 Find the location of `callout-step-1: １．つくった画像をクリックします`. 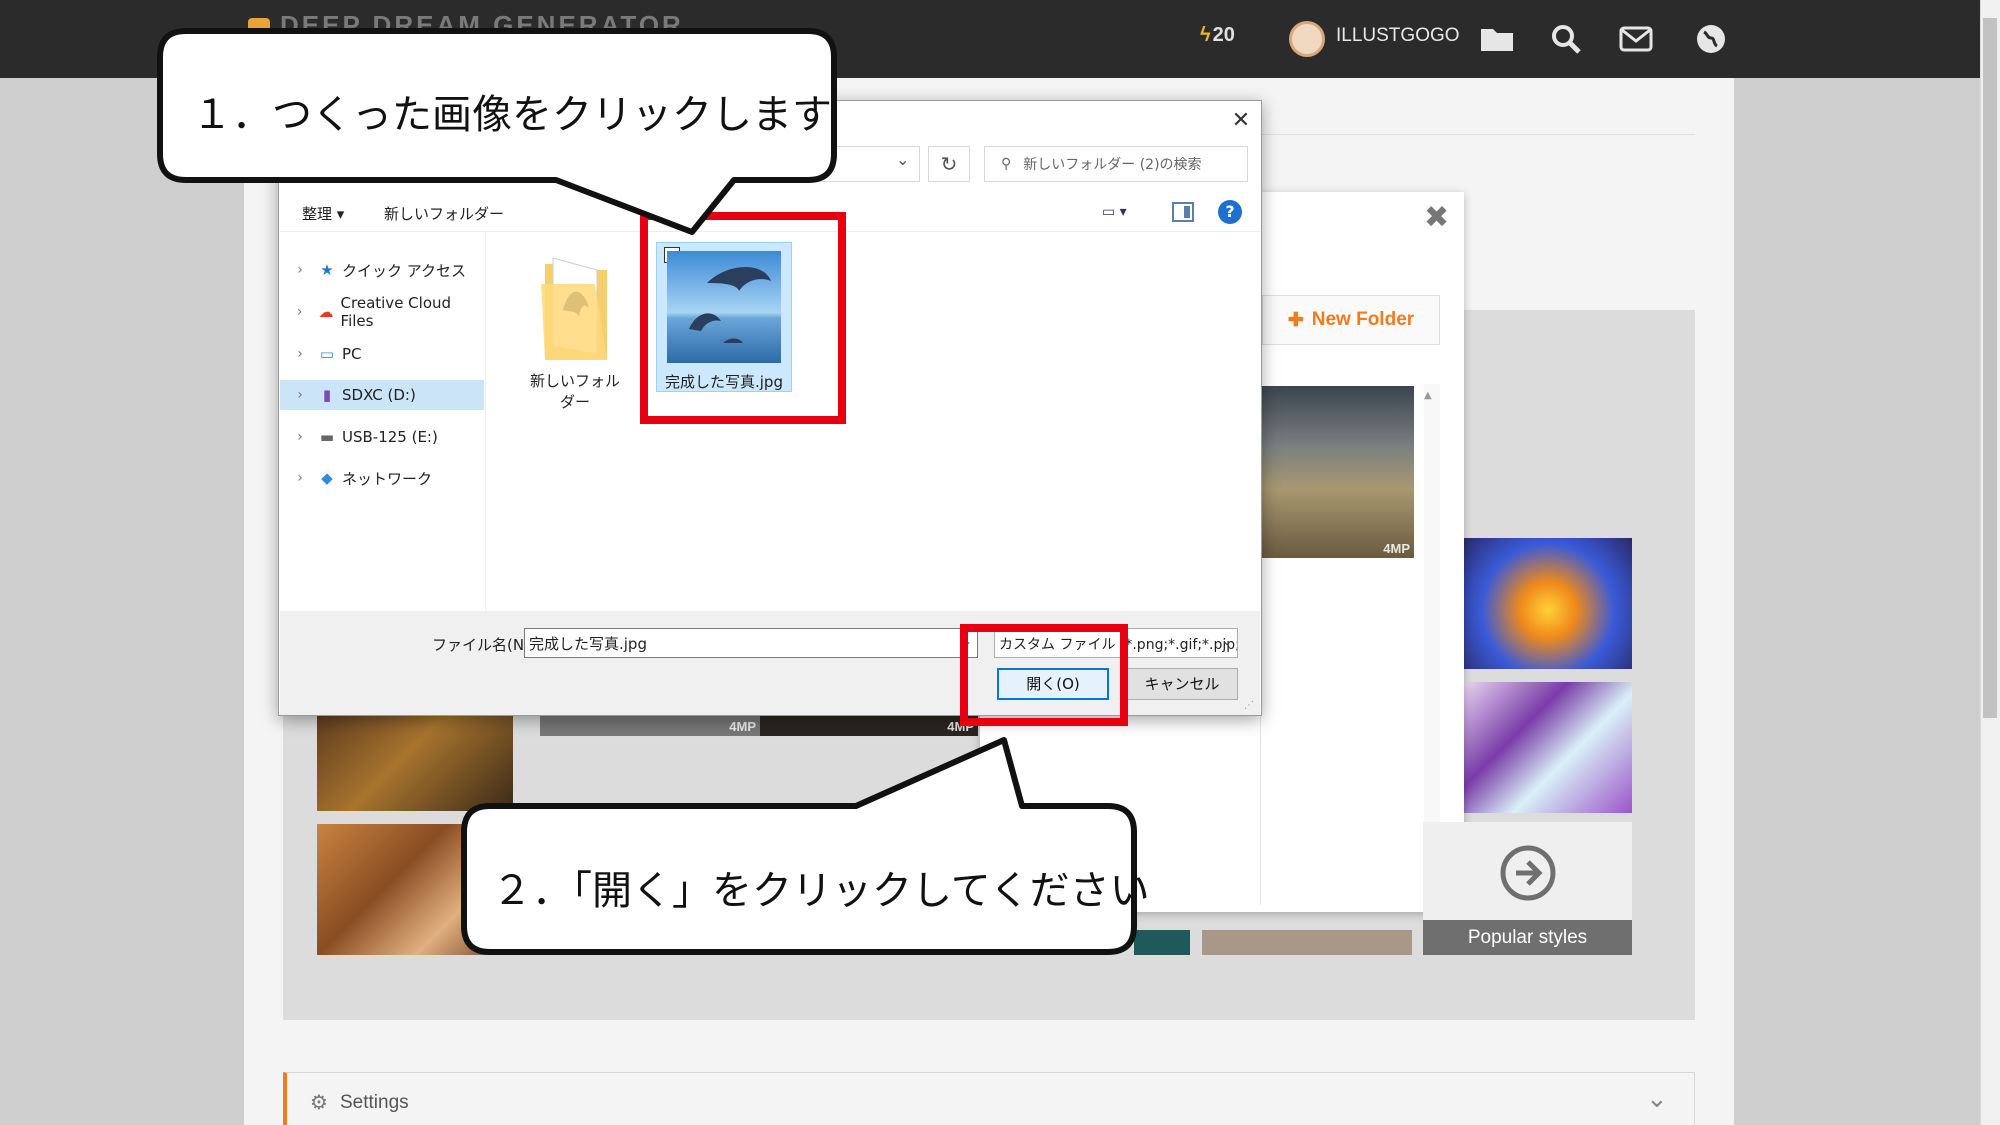

callout-step-1: １．つくった画像をクリックします is located at coordinates (512, 115).